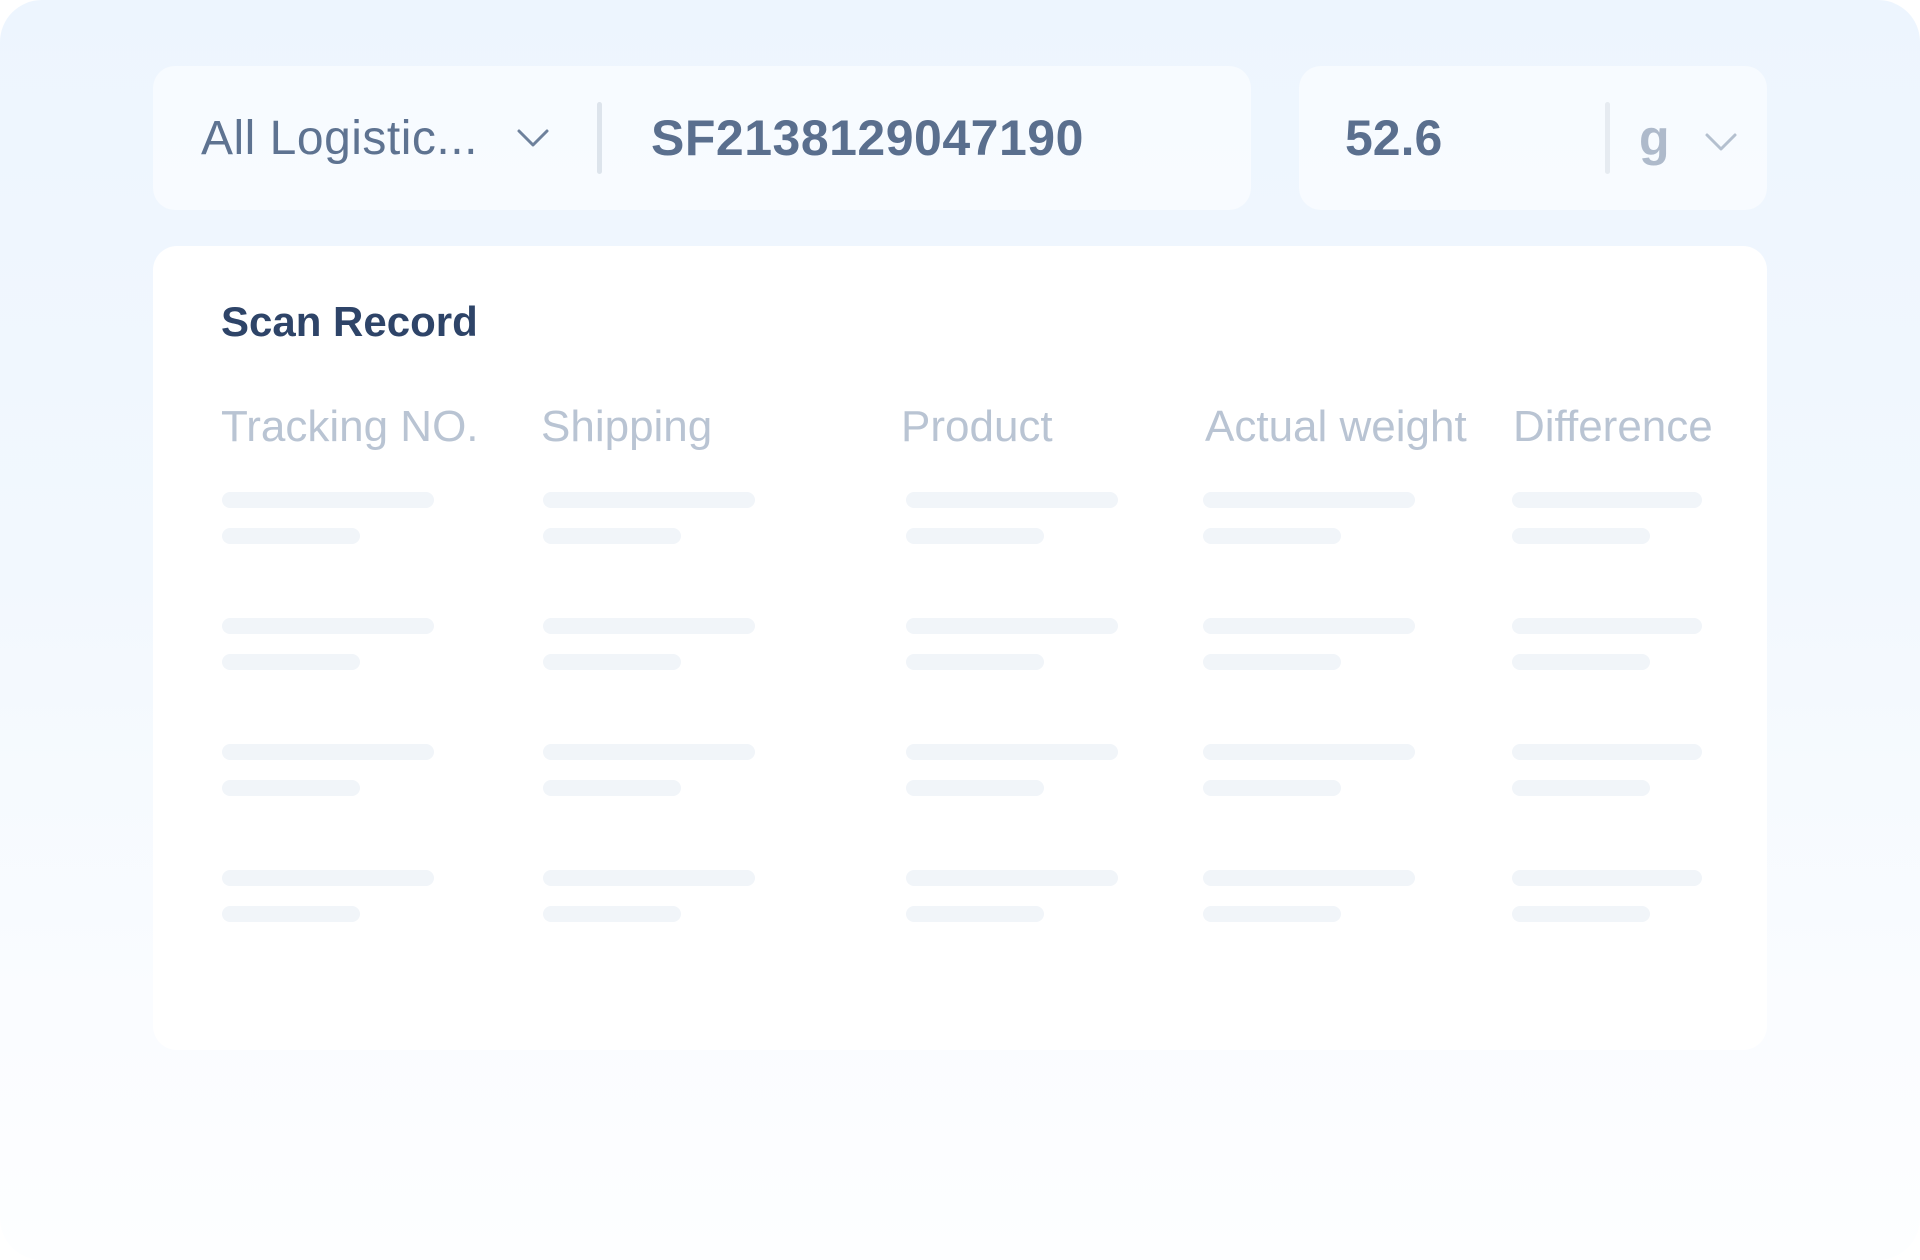 The image size is (1920, 1260). Describe the element at coordinates (1465, 138) in the screenshot. I see `weight-input` at that location.